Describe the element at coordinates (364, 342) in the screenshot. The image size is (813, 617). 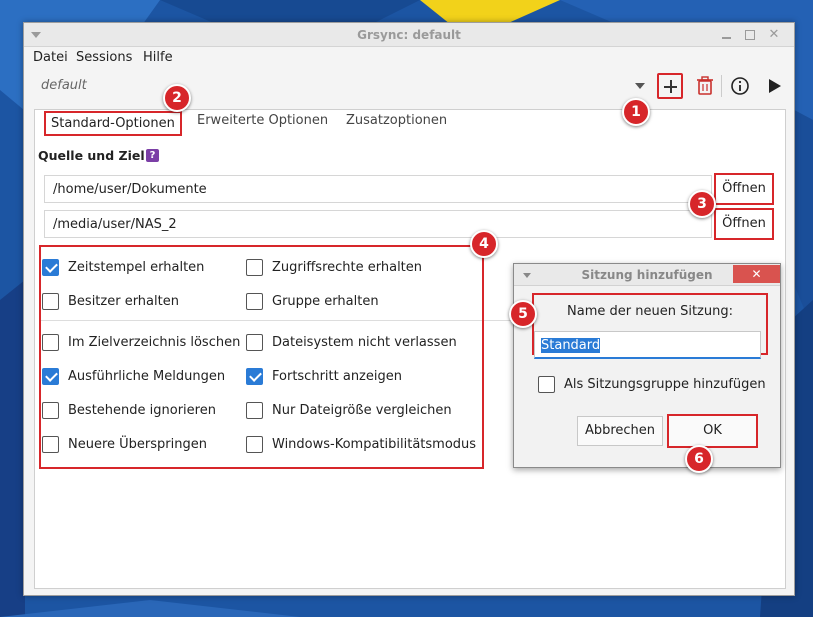
I see `option-label: Dateisystem nicht verlassen` at that location.